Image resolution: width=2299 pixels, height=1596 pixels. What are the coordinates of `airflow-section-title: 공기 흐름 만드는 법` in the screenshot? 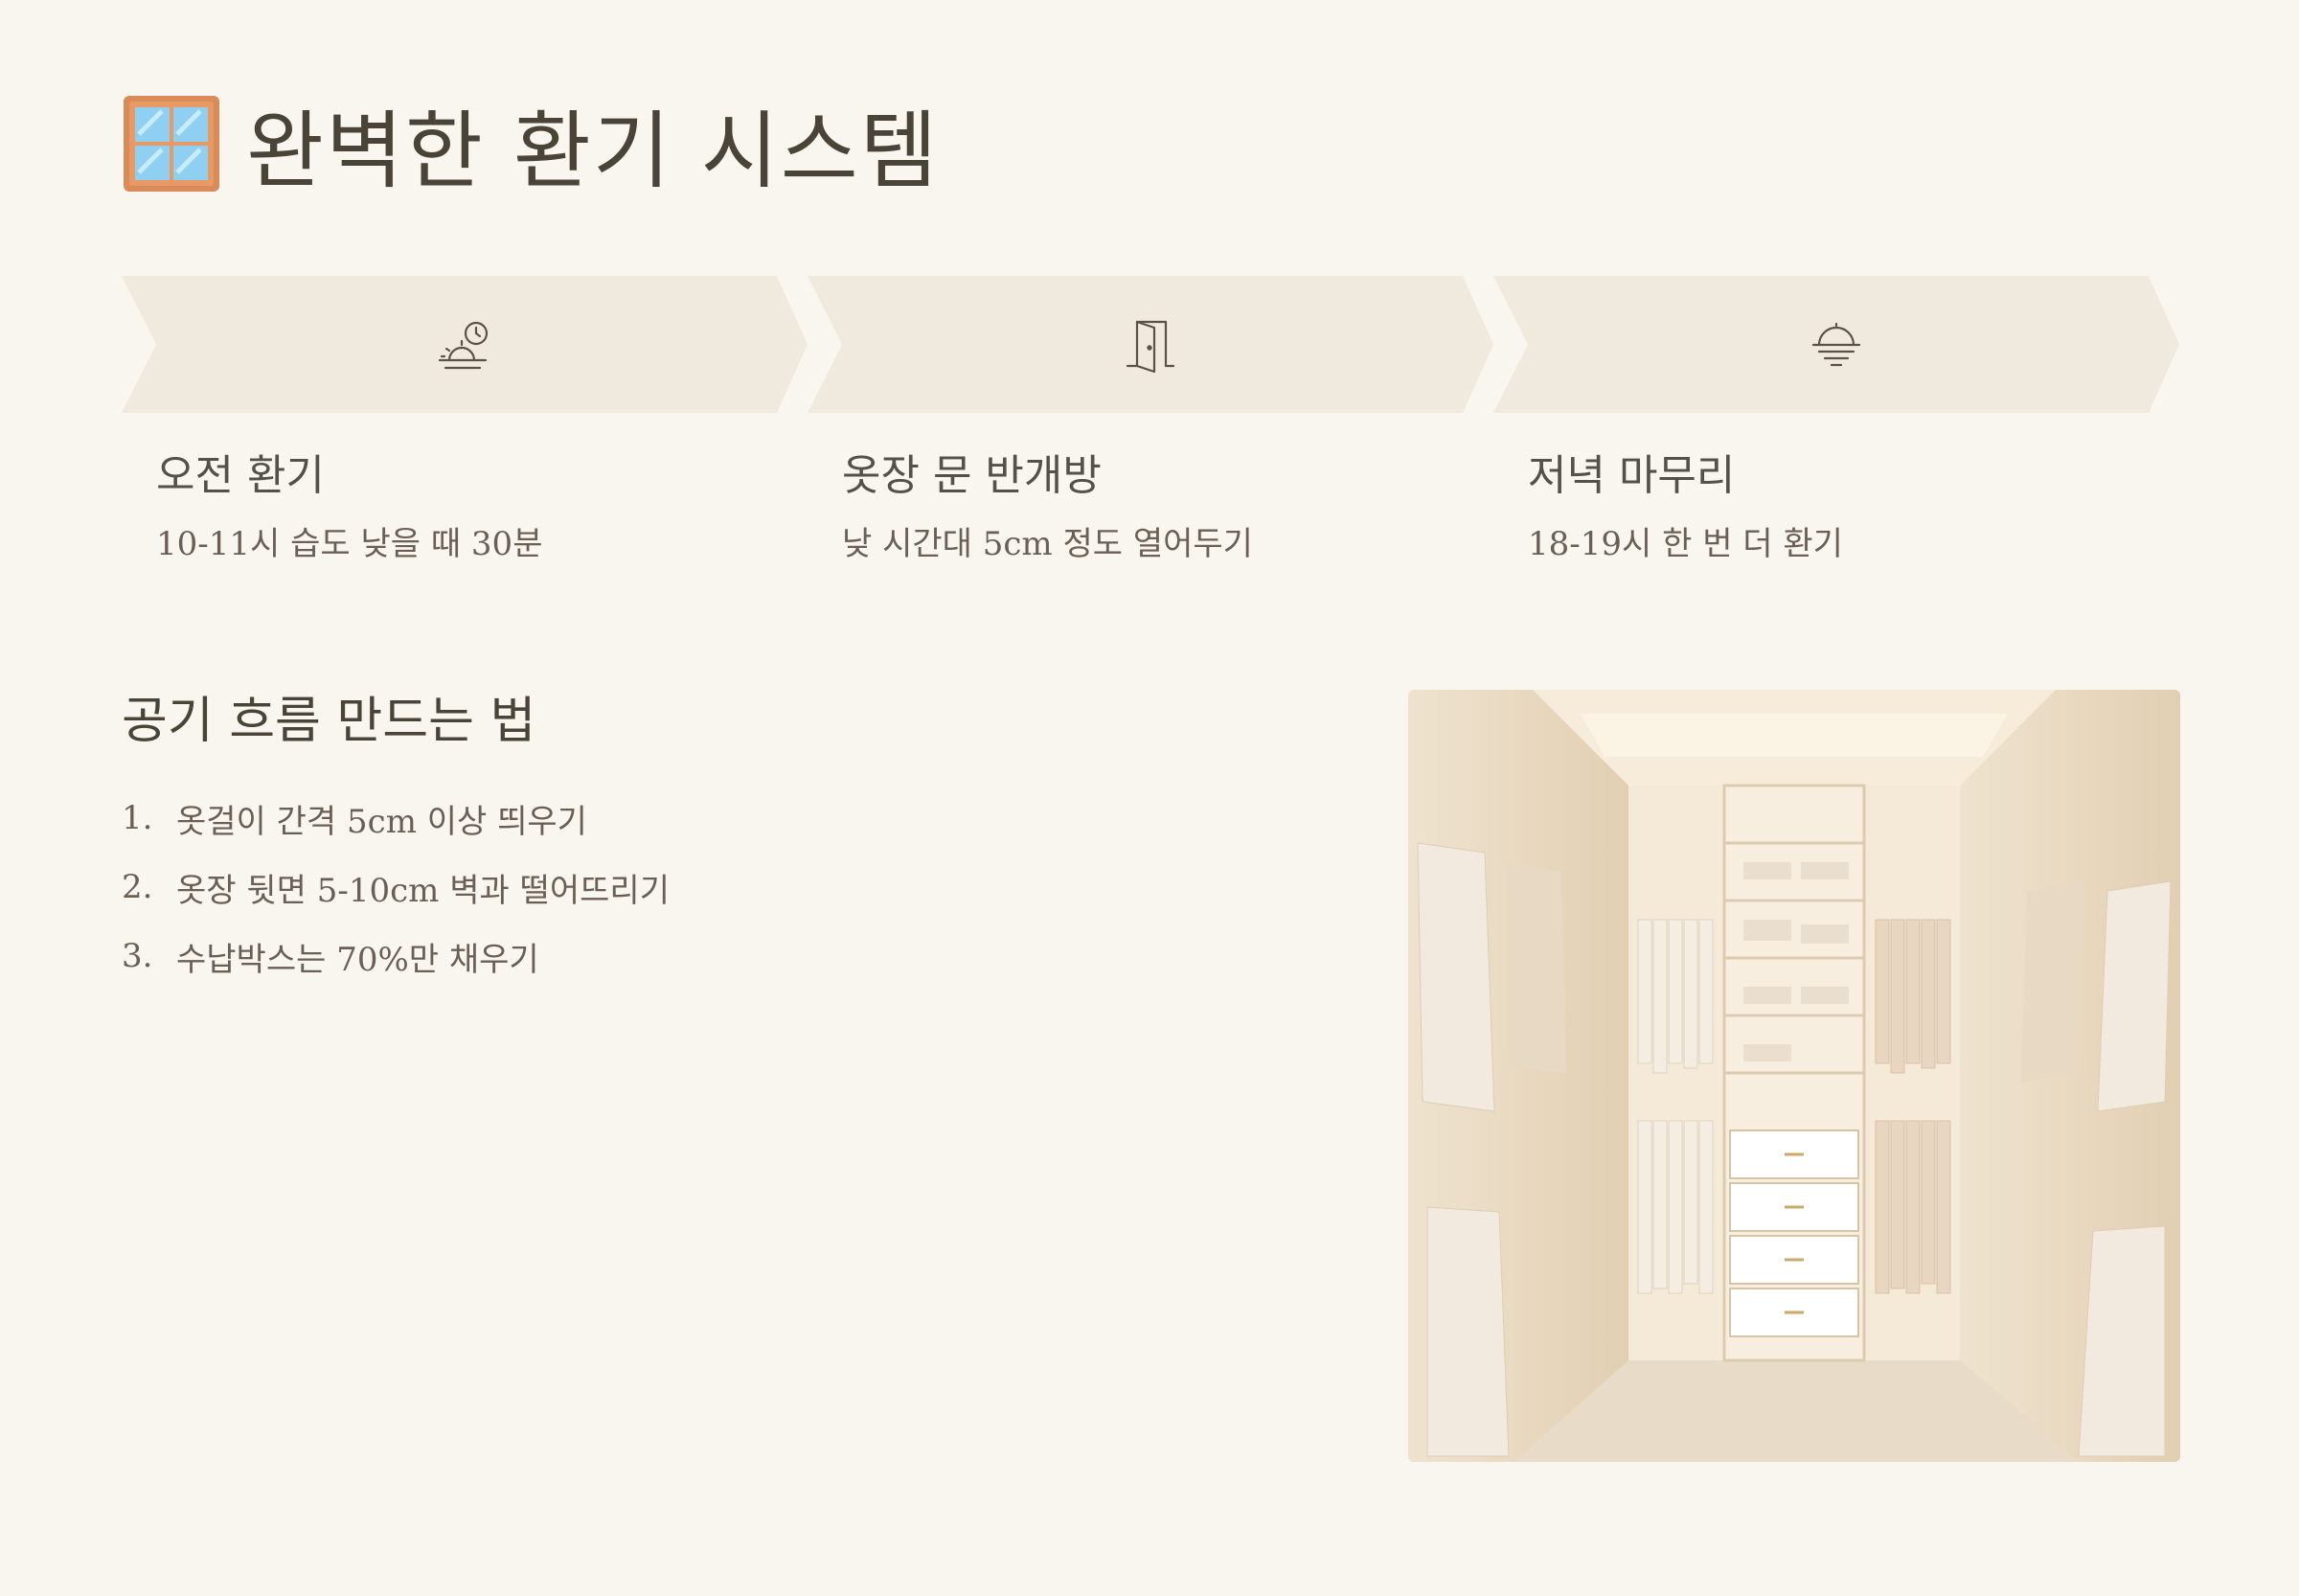 It's located at (329, 721).